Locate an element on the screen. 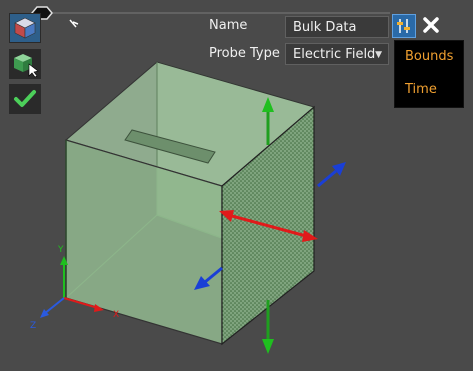 The image size is (473, 371). axis-z-label: Z is located at coordinates (33, 326).